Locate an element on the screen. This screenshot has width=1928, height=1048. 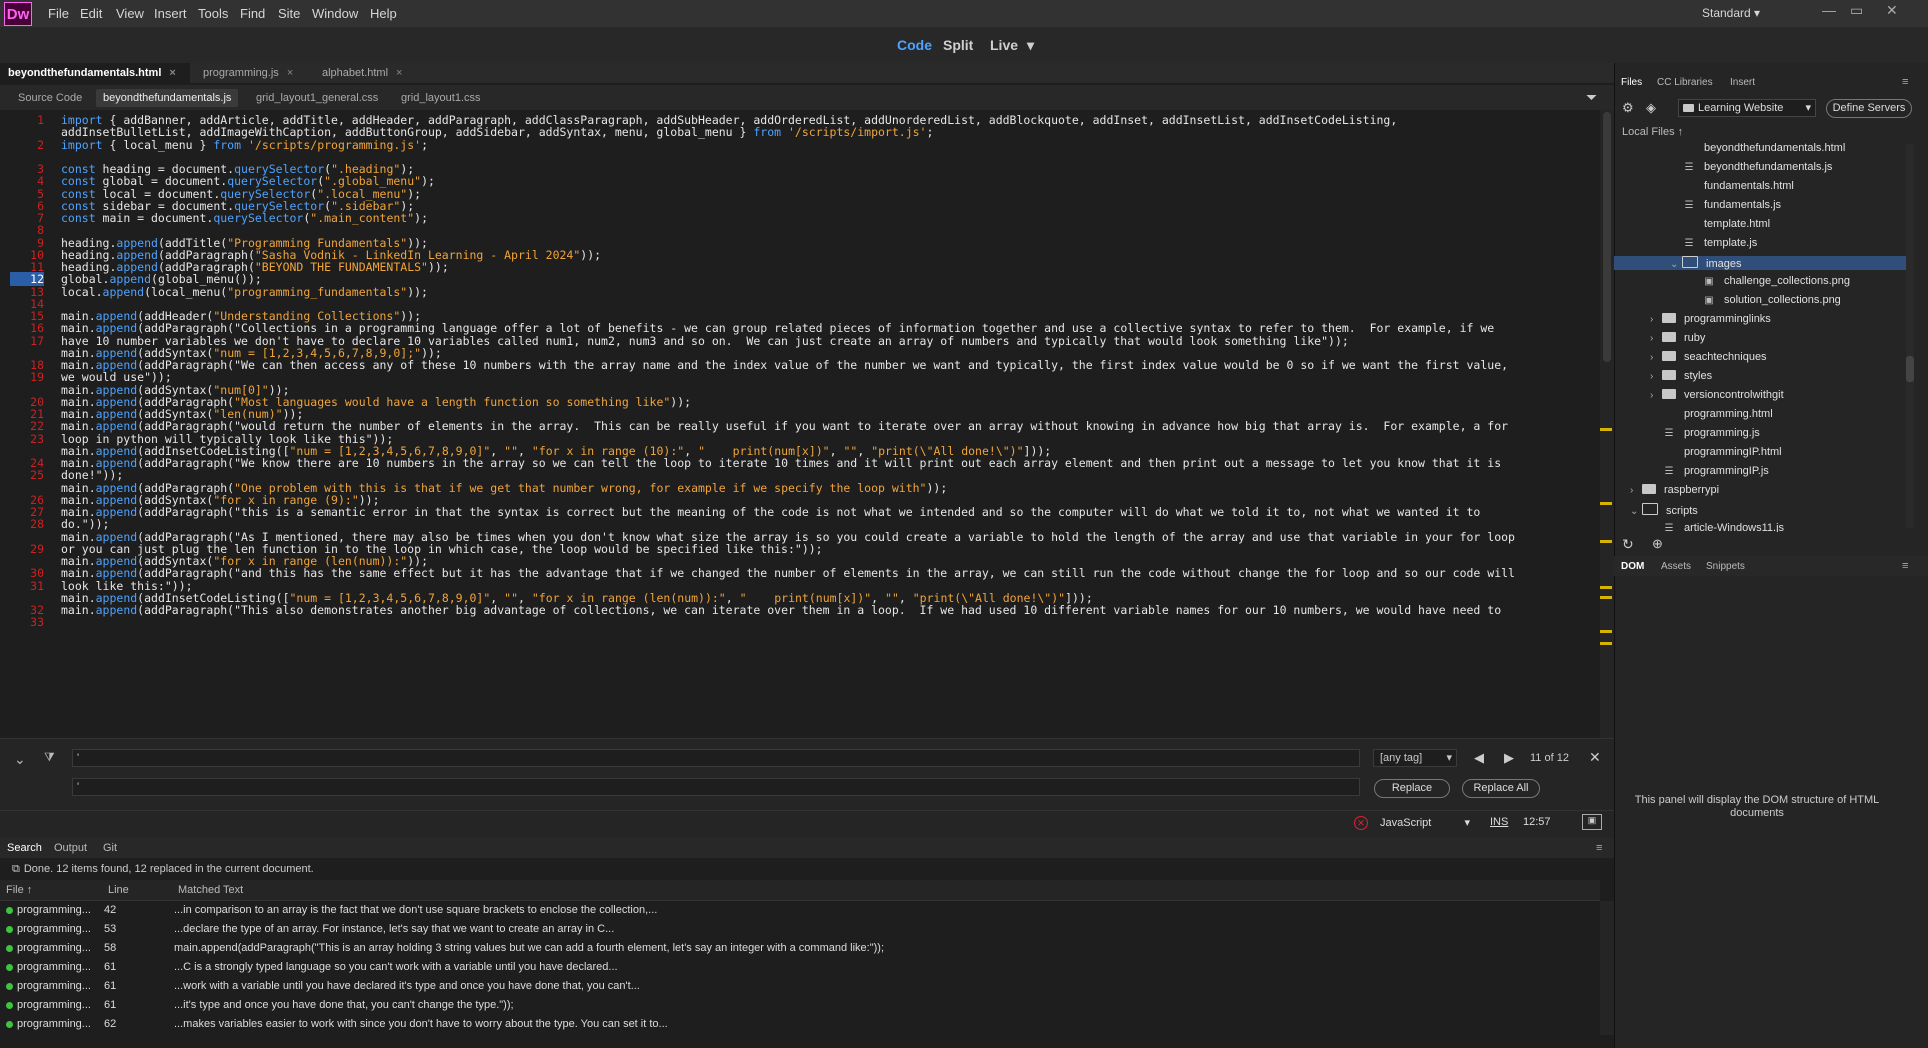
column-line: Line is located at coordinates (118, 890).